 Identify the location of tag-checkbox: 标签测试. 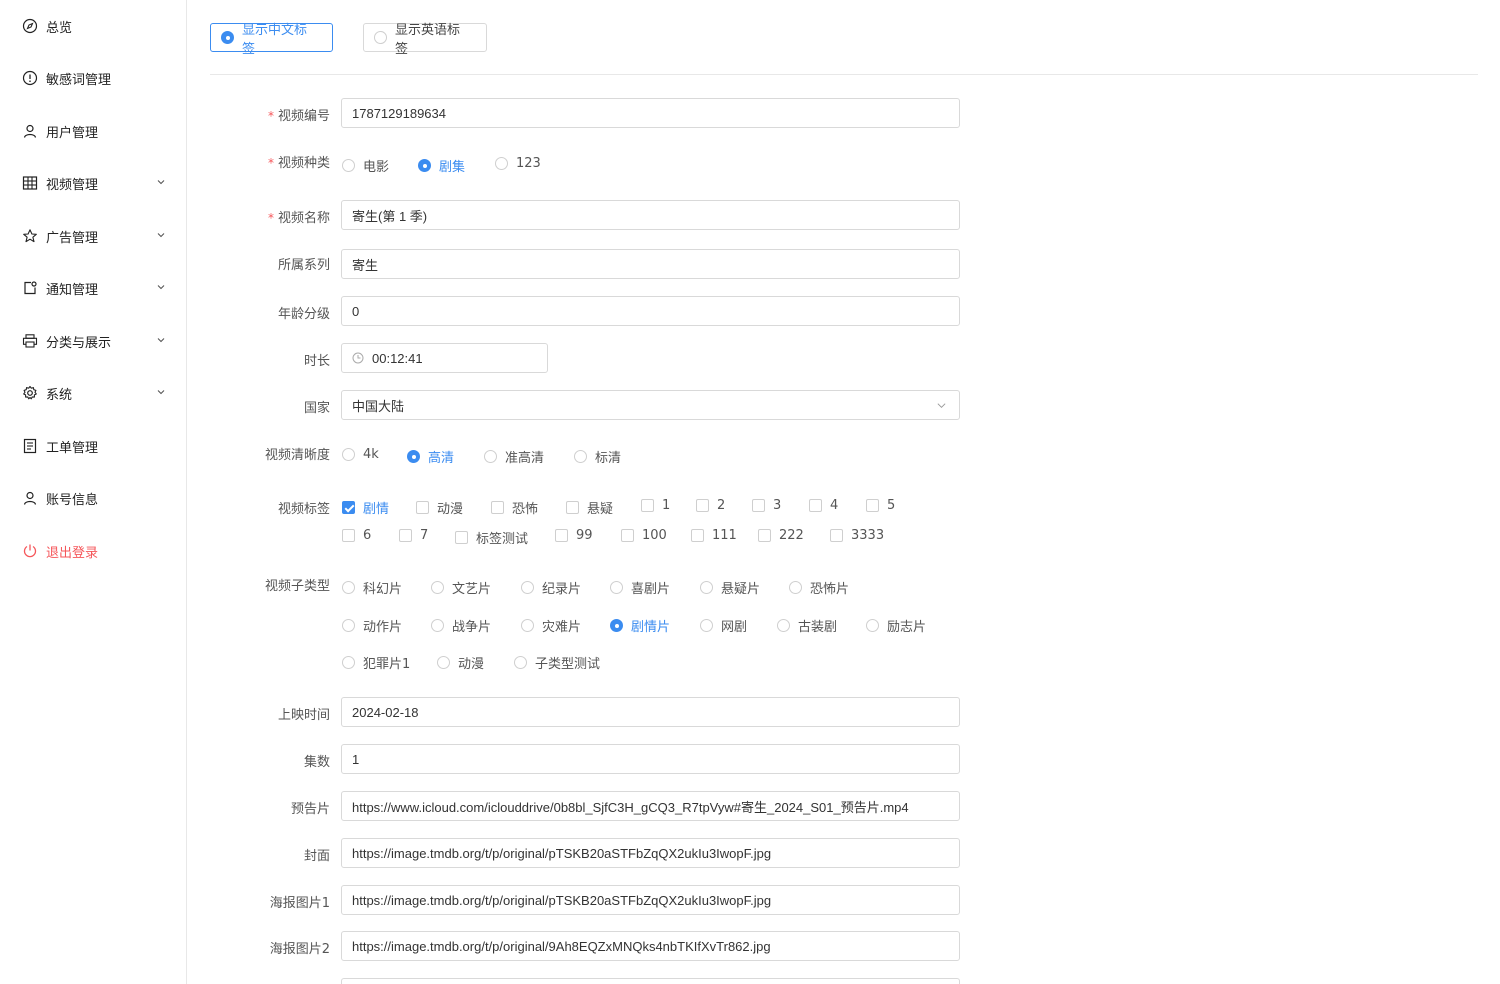
(491, 537).